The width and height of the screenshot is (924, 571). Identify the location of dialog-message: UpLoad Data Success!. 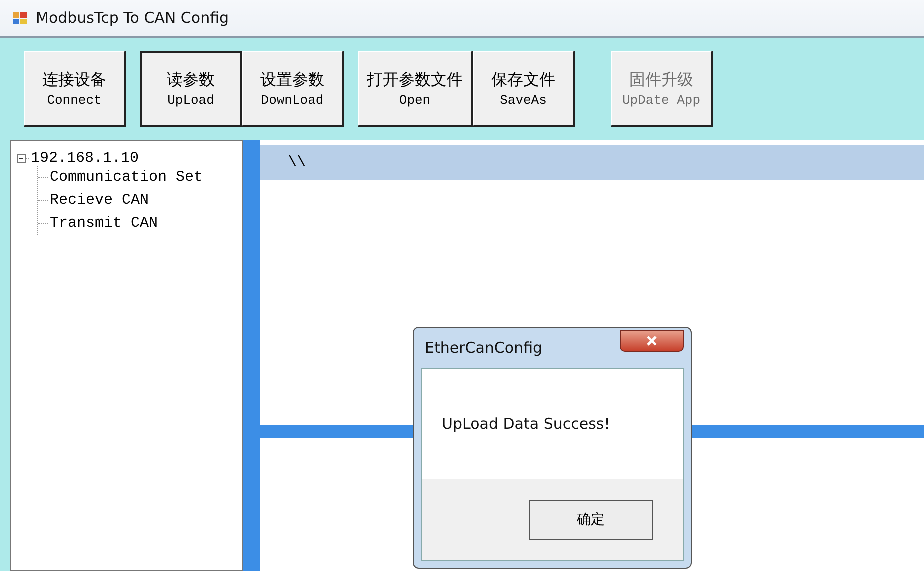
(526, 424).